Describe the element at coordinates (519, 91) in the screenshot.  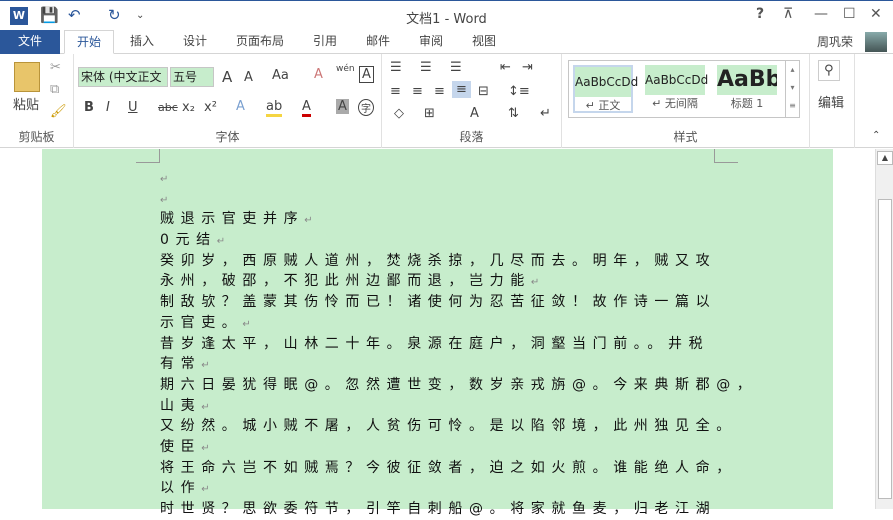
I see `line-spacing-icon: ↕≡` at that location.